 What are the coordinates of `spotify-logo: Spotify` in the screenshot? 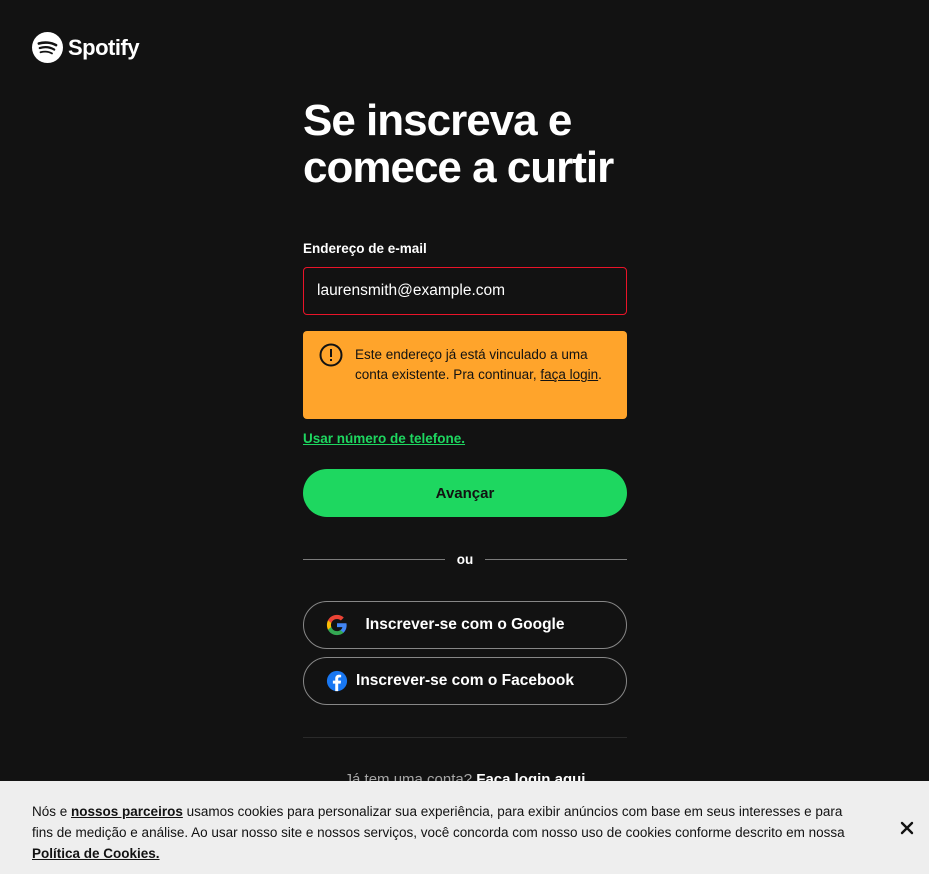 It's located at (86, 47).